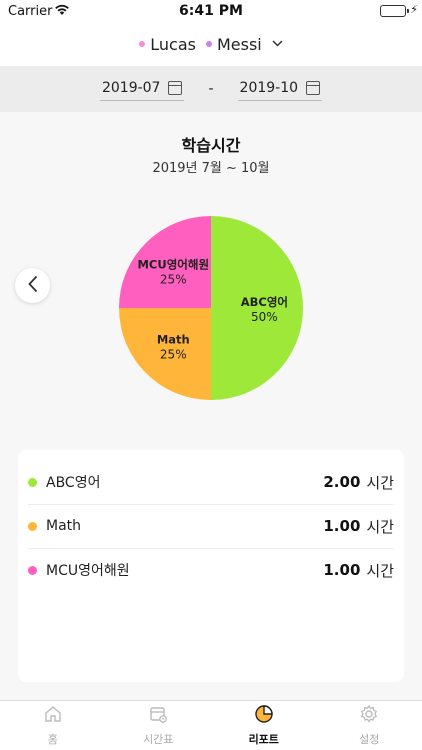  I want to click on charging-icon: ⚡, so click(414, 9).